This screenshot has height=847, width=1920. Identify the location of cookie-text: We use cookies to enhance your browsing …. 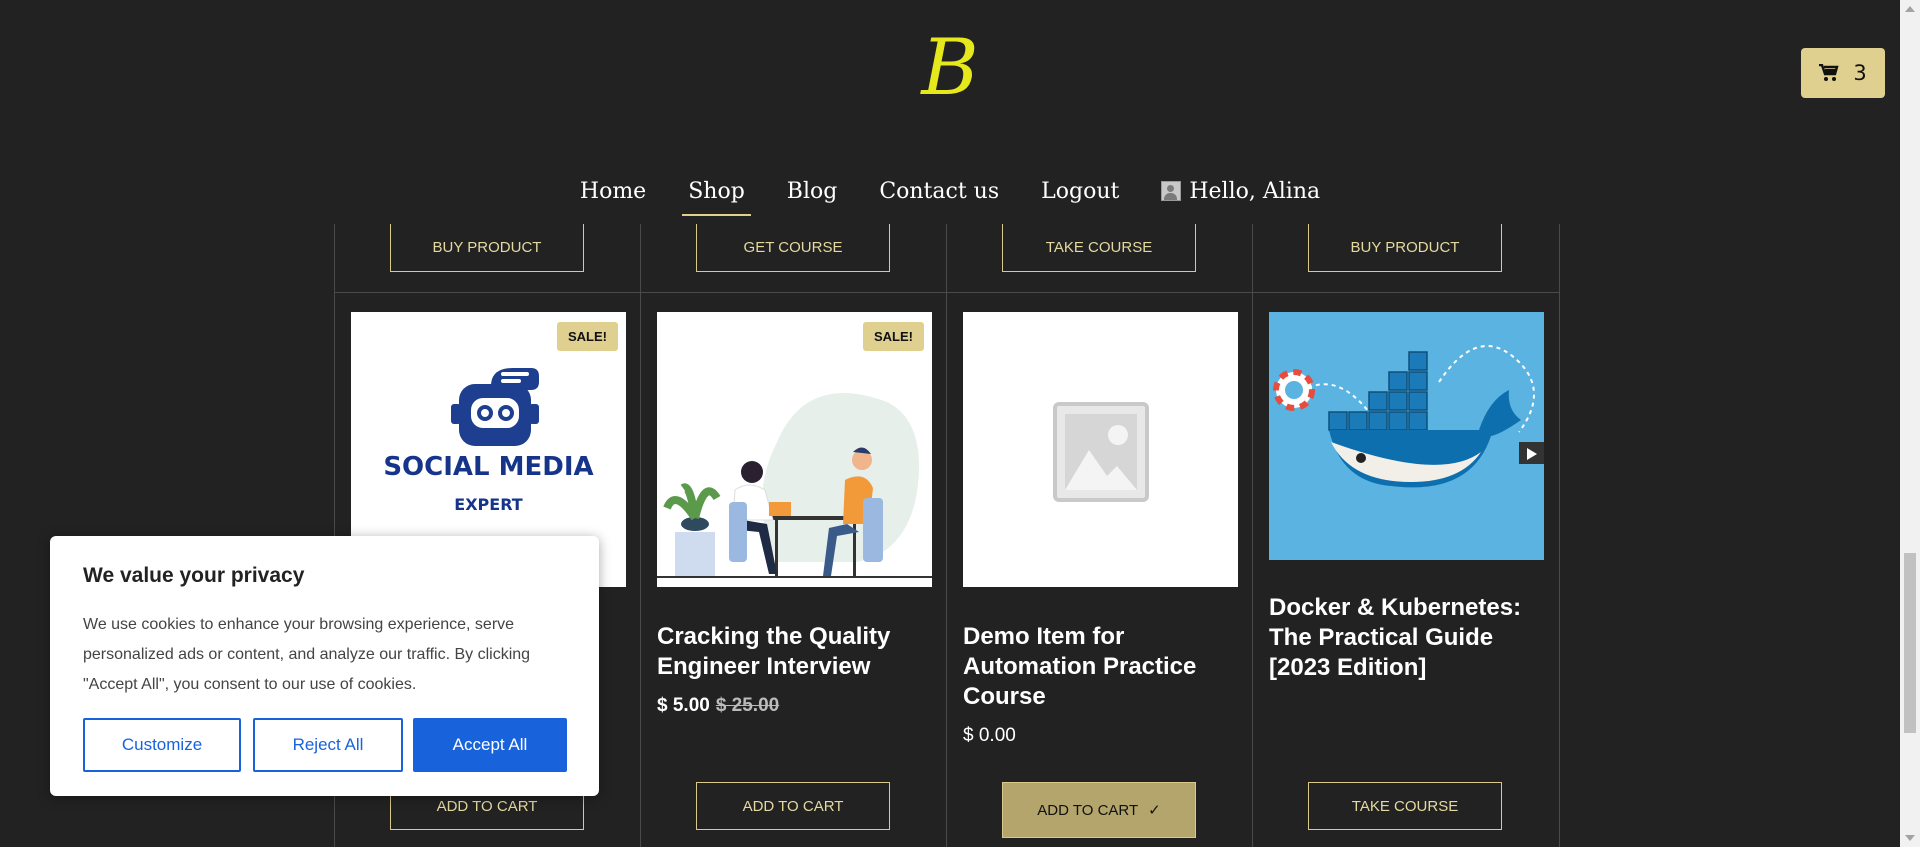
(307, 654).